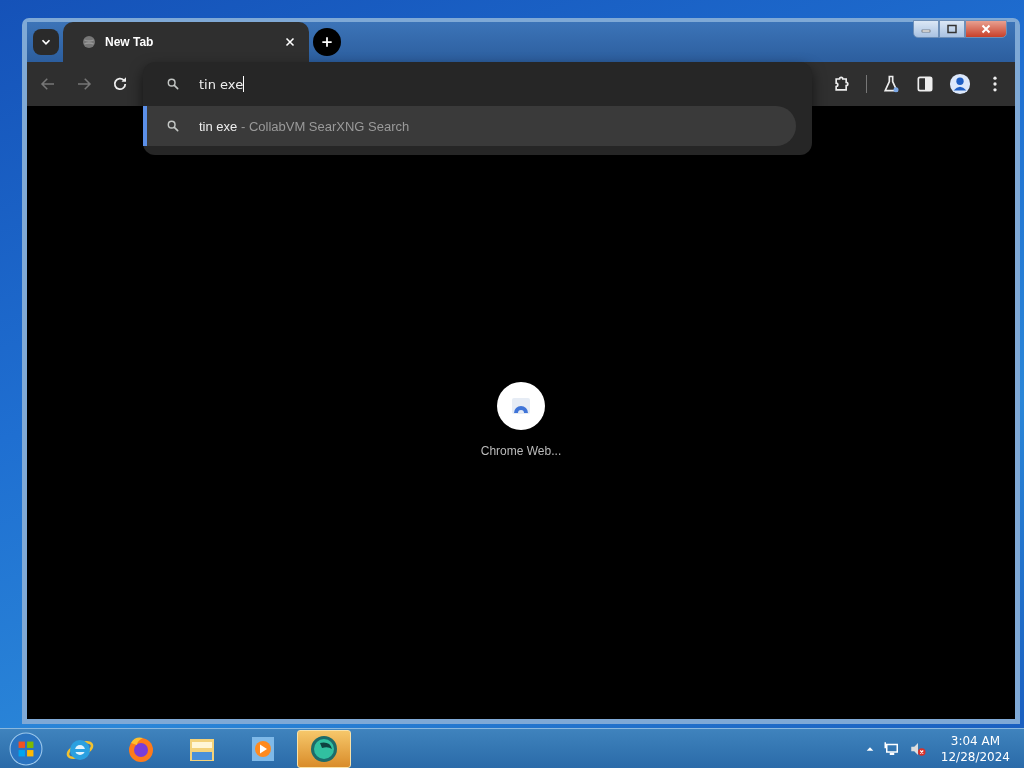 Image resolution: width=1024 pixels, height=768 pixels. Describe the element at coordinates (84, 84) in the screenshot. I see `arrow-right-icon` at that location.